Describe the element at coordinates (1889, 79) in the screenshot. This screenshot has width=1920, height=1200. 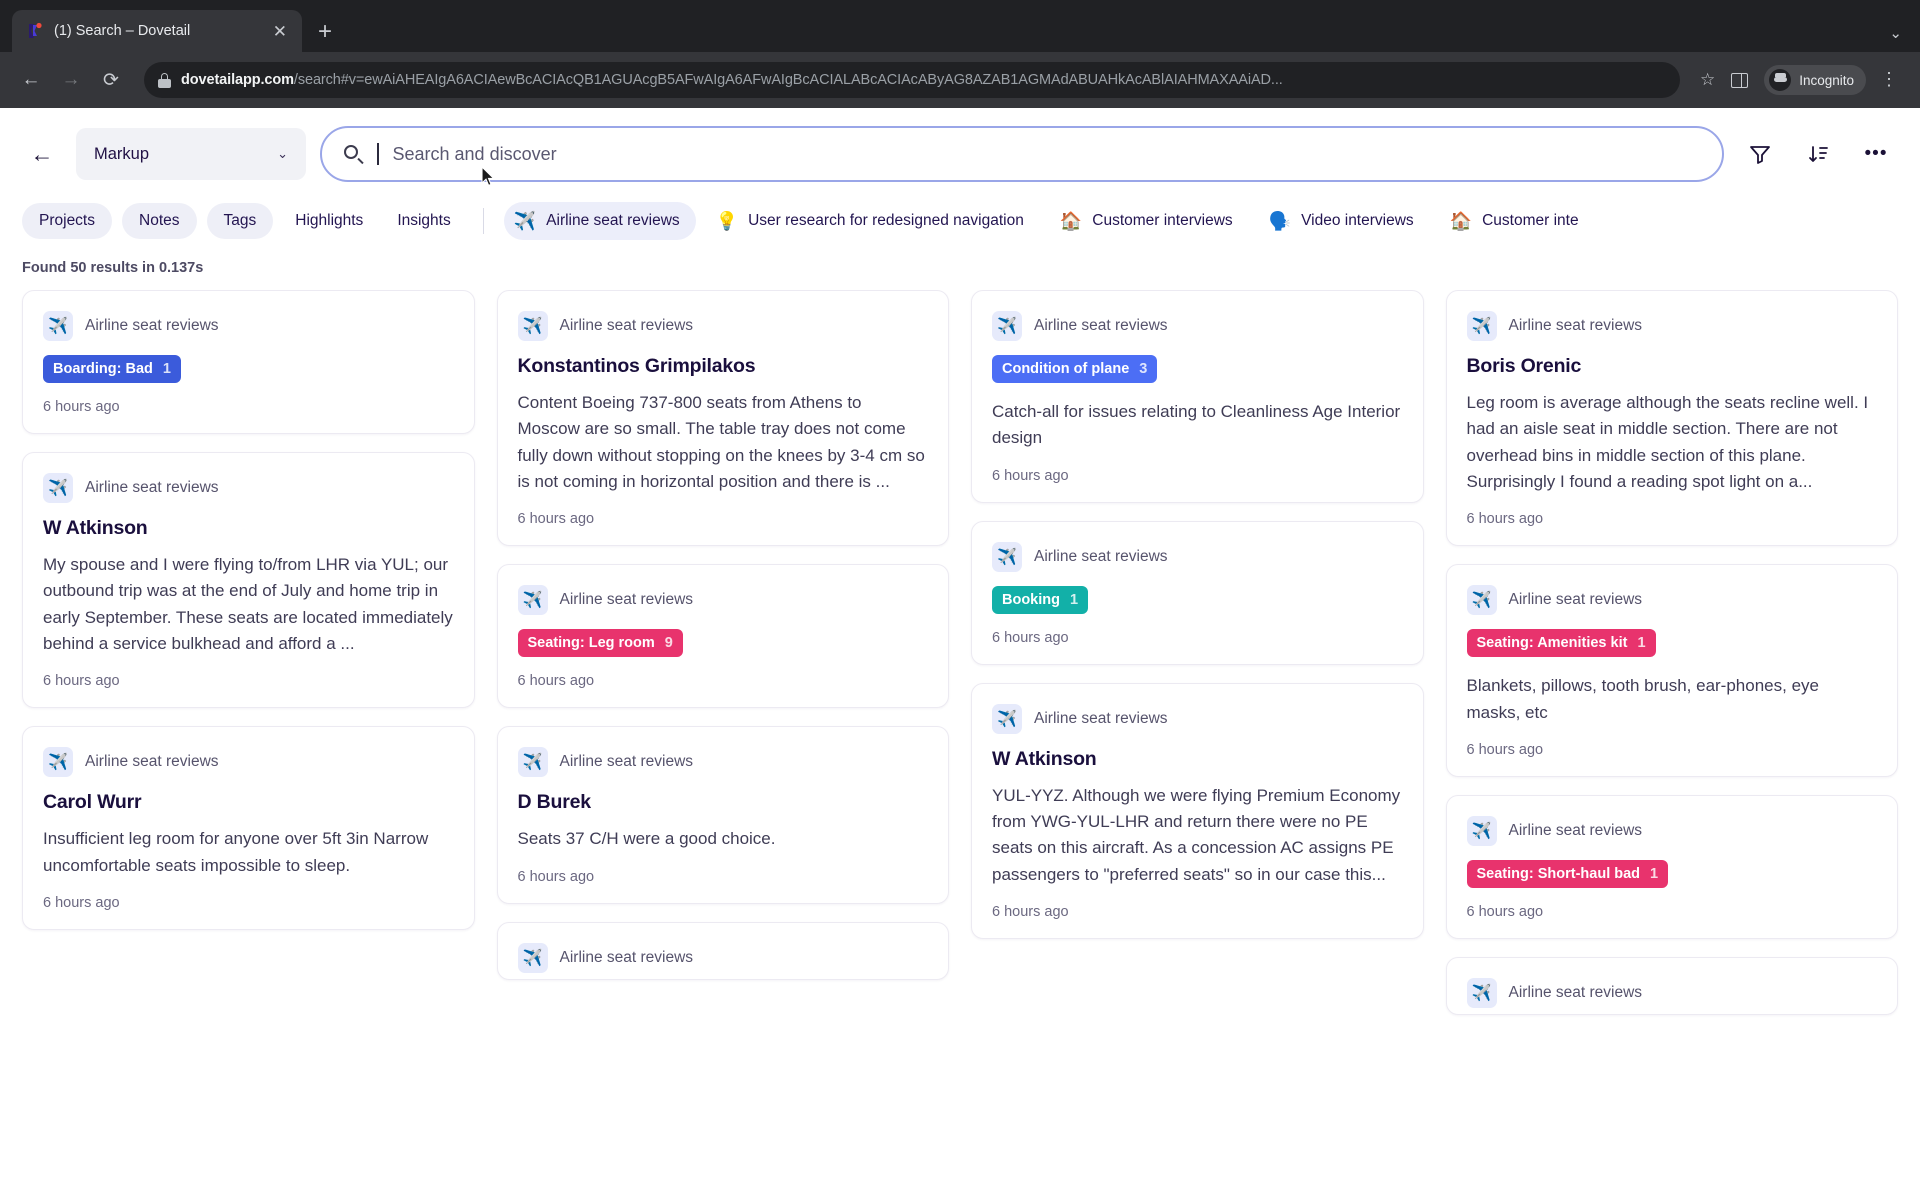
I see `browser-menu-icon: ⋮` at that location.